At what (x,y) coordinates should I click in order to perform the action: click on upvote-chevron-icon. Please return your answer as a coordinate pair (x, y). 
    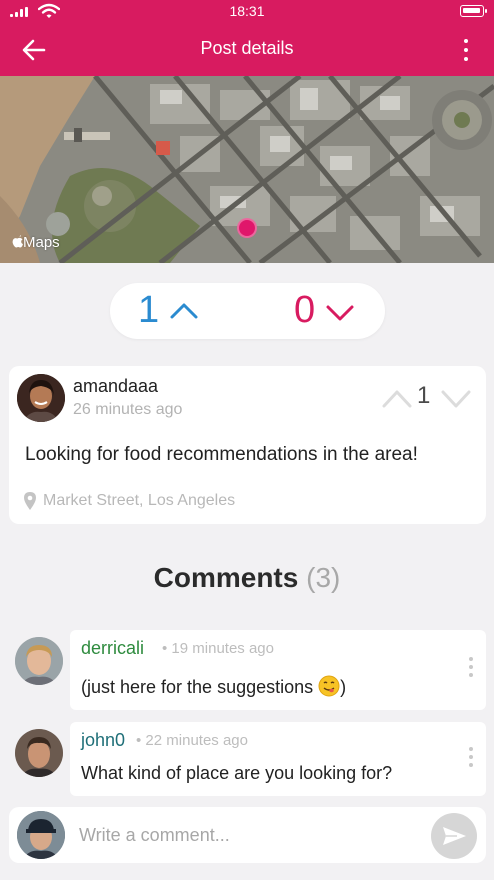
    Looking at the image, I should click on (184, 311).